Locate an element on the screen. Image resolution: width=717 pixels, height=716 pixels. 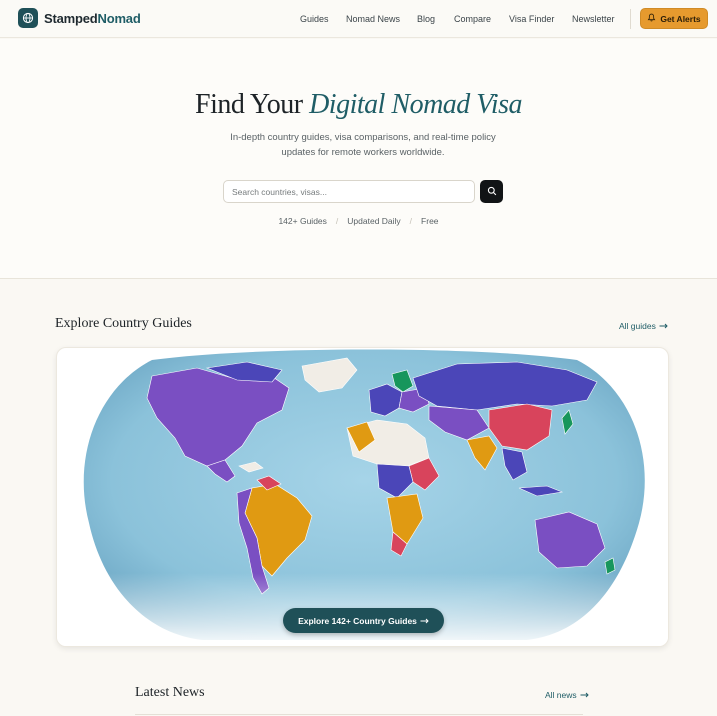
get-alerts-button: Get Alerts is located at coordinates (674, 18).